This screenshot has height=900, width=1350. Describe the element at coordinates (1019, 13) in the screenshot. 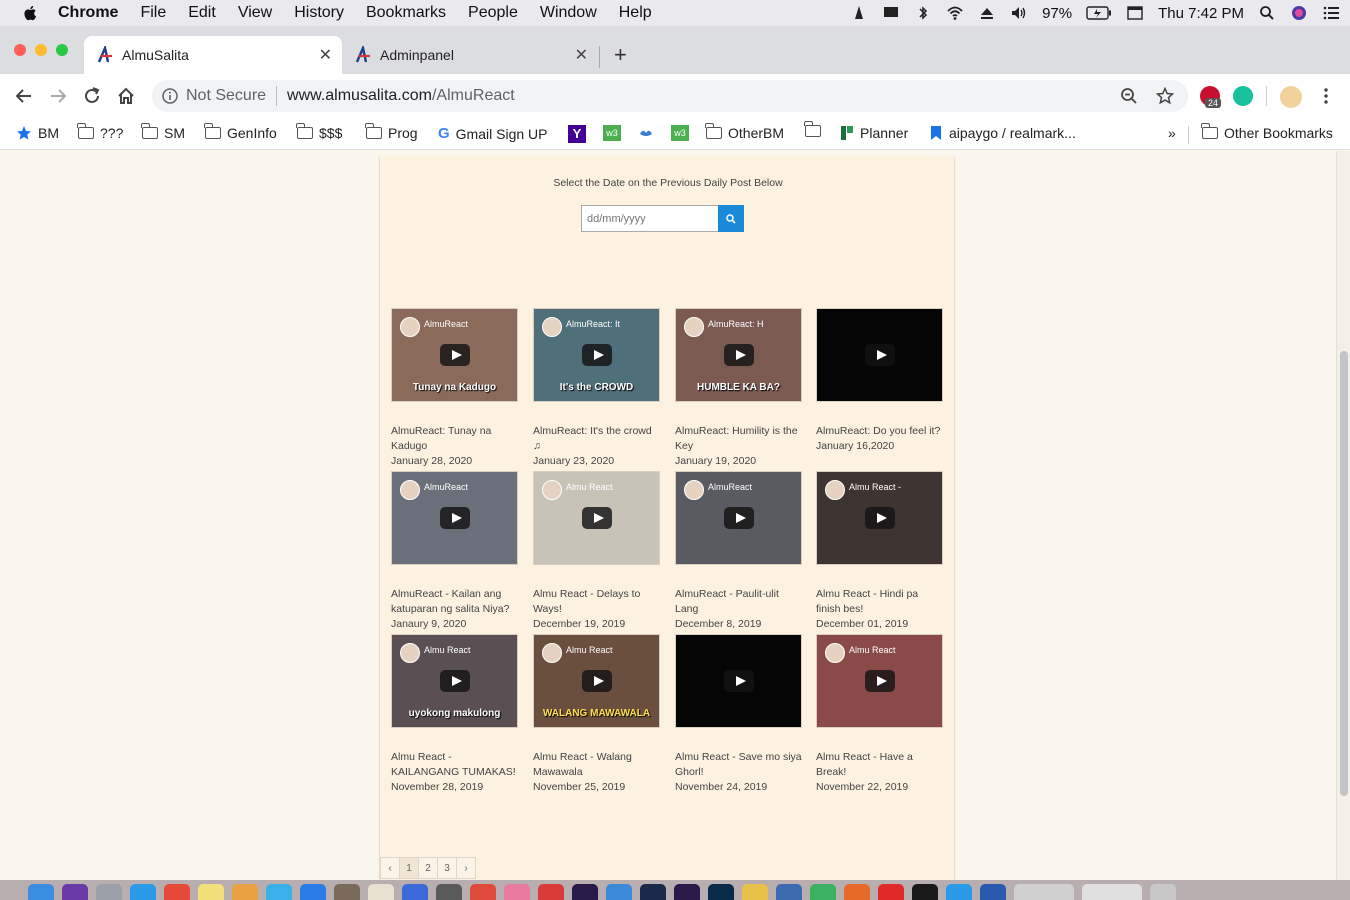

I see `volume-icon` at that location.